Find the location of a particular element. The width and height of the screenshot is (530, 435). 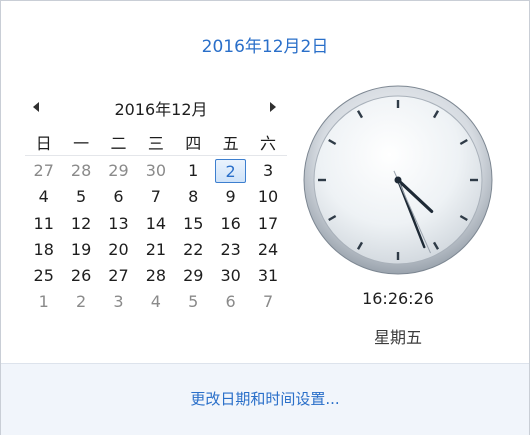

calendar-week-row: 1234567 is located at coordinates (156, 302).